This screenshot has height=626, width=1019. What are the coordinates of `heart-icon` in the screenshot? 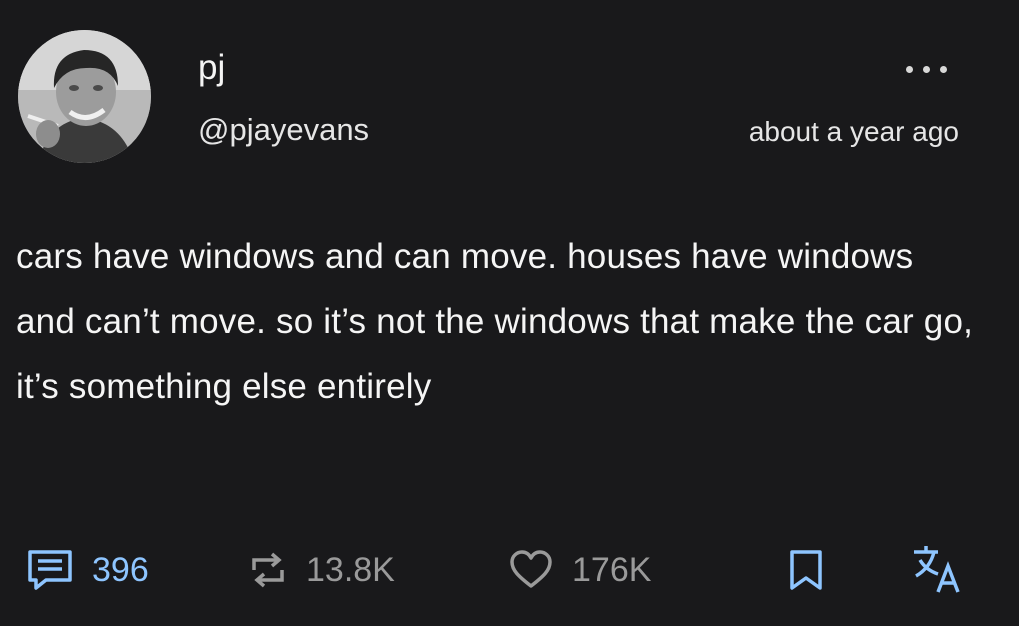 It's located at (531, 570).